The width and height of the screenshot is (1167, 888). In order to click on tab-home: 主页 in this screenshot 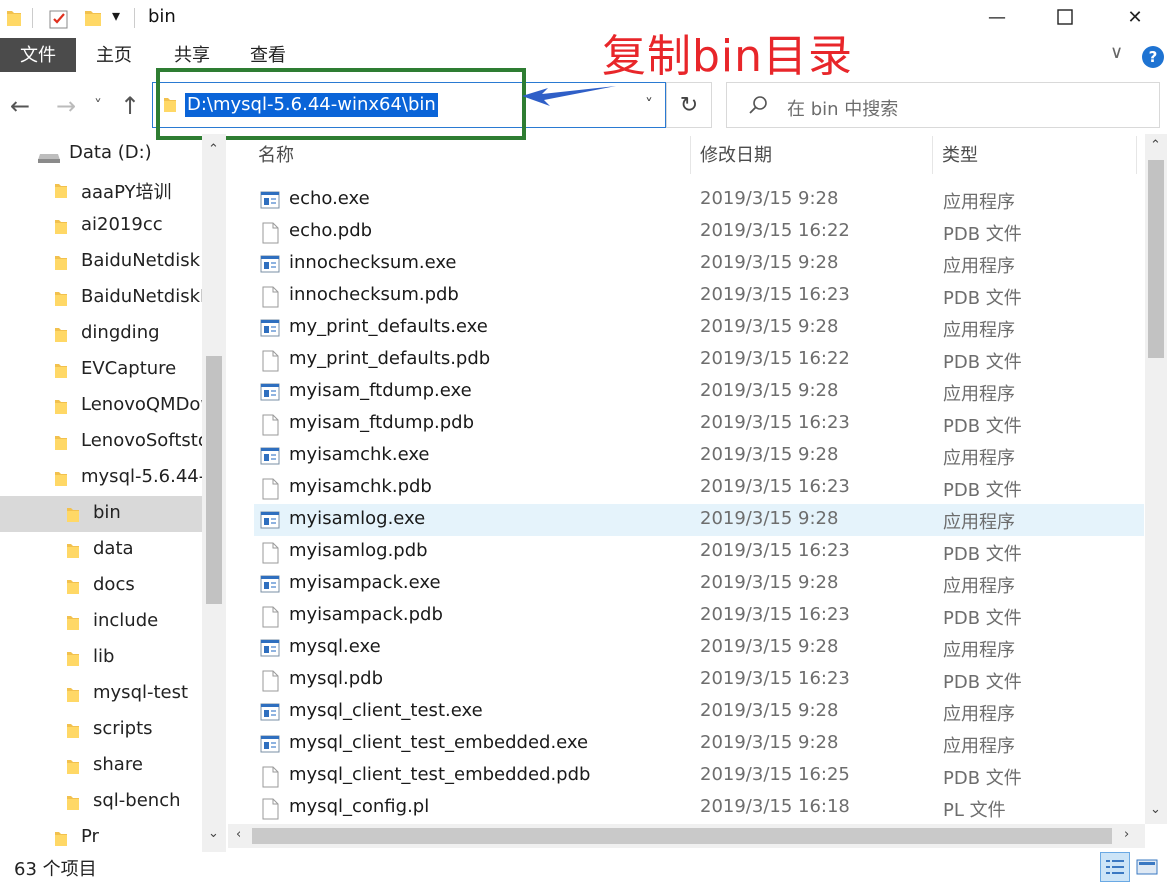, I will do `click(114, 55)`.